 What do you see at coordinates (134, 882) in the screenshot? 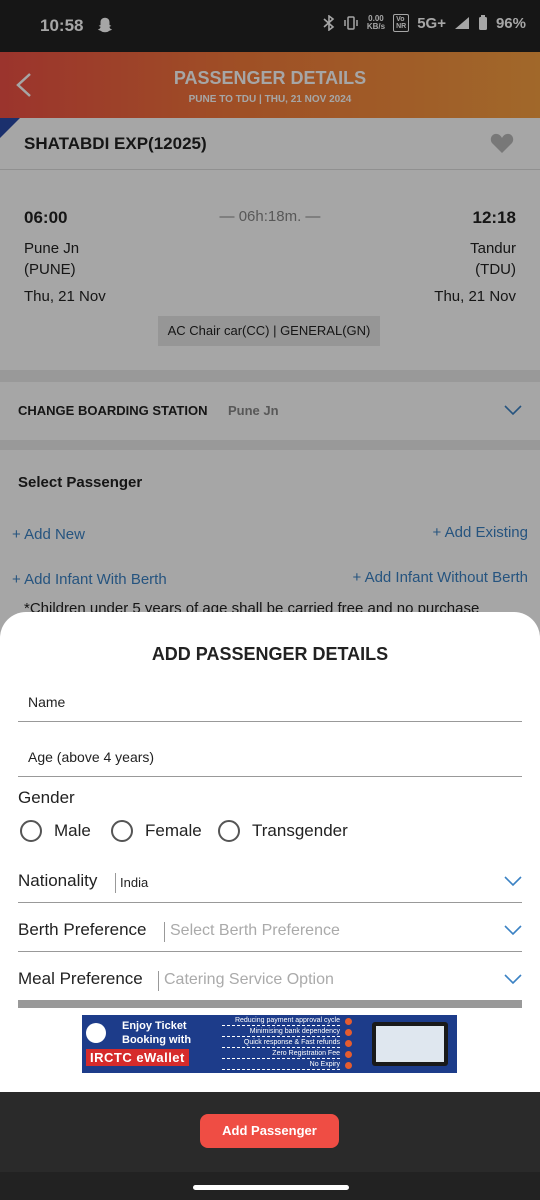
I see `nationality-value: India` at bounding box center [134, 882].